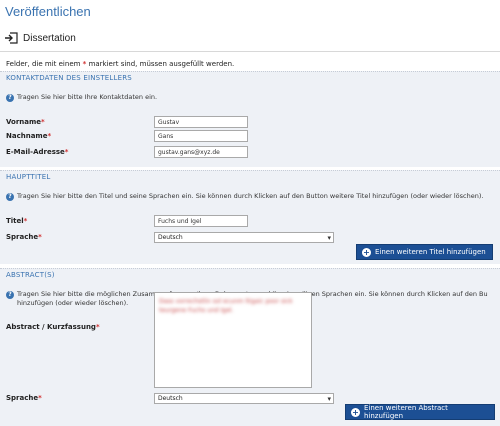  Describe the element at coordinates (53, 327) in the screenshot. I see `abstract-label: Abstract / Kurzfassung*` at that location.